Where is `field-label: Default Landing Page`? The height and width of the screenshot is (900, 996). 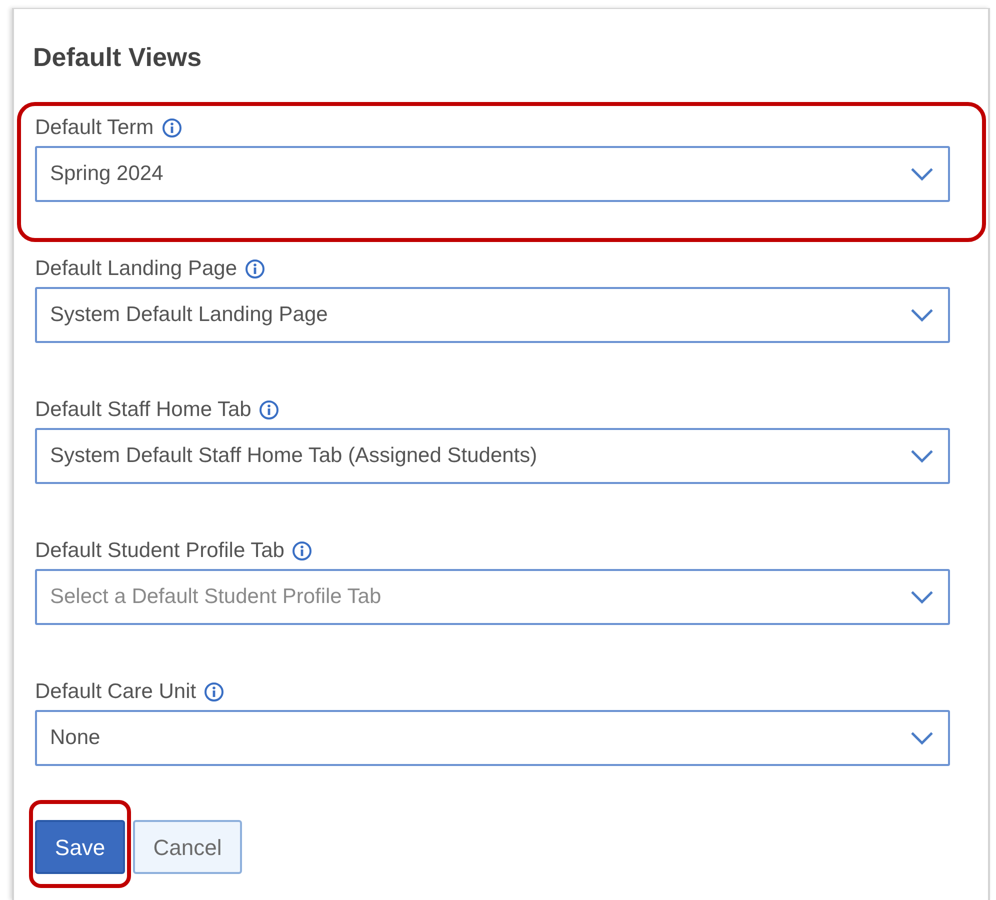 field-label: Default Landing Page is located at coordinates (136, 269).